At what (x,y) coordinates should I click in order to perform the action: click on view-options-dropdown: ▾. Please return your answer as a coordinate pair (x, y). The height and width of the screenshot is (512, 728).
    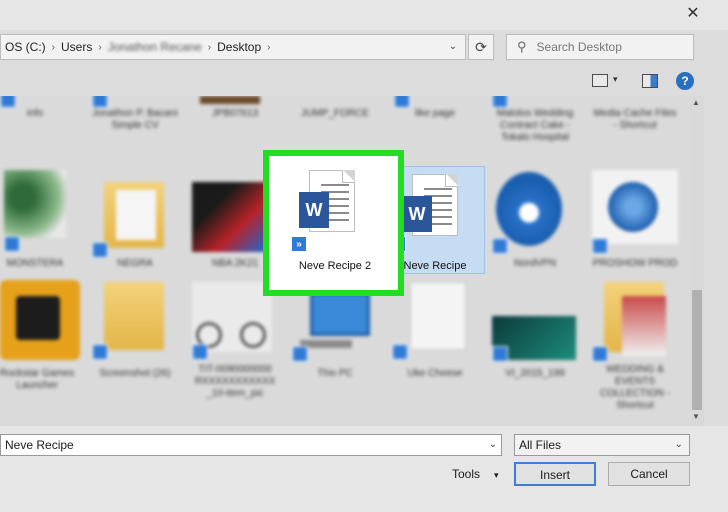
    Looking at the image, I should click on (615, 79).